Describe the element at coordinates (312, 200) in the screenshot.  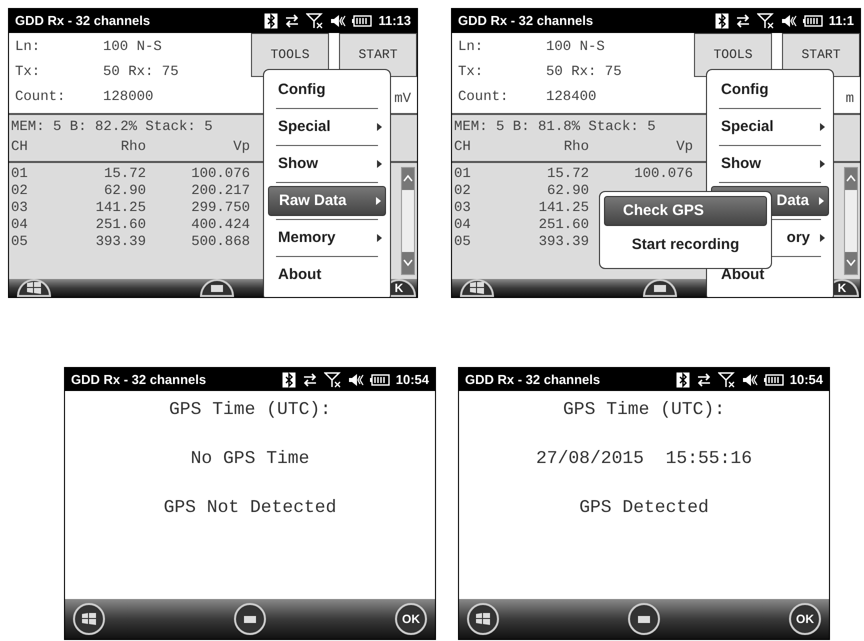
I see `menu-item-label: Raw Data` at that location.